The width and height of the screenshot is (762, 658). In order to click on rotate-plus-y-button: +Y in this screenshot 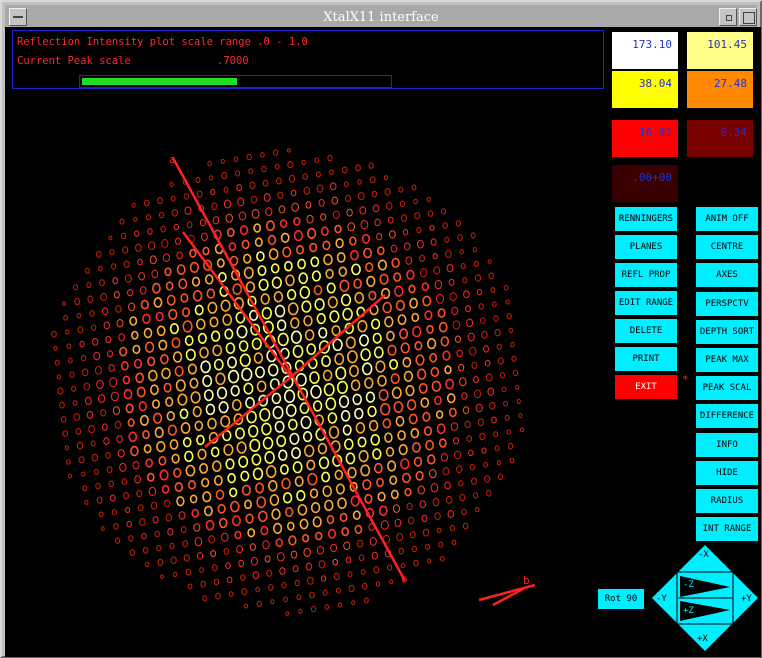, I will do `click(746, 599)`.